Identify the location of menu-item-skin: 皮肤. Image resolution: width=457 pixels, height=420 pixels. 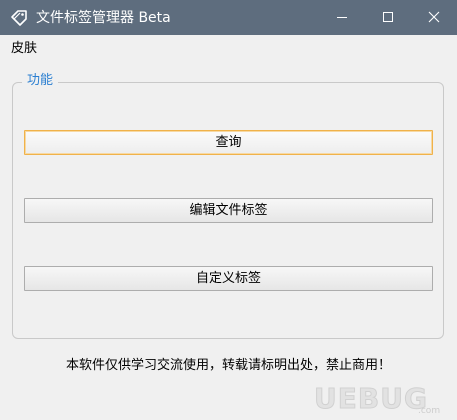
(24, 49).